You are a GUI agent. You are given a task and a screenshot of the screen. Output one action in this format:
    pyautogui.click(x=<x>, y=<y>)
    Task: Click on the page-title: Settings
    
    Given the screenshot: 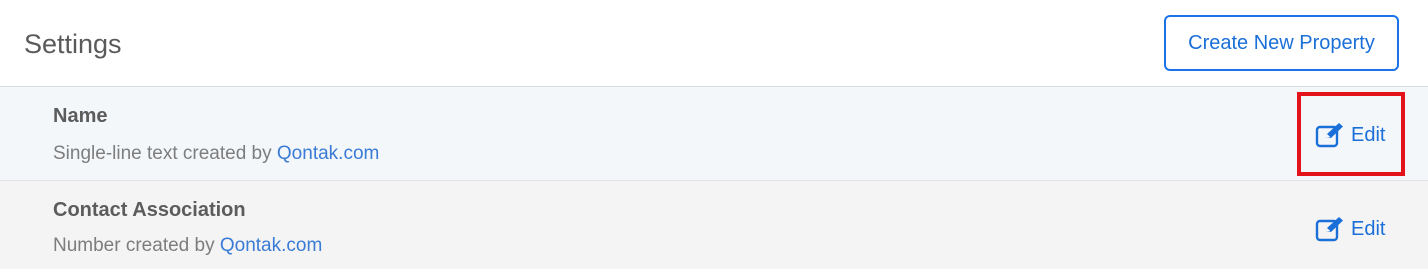 What is the action you would take?
    pyautogui.click(x=73, y=44)
    